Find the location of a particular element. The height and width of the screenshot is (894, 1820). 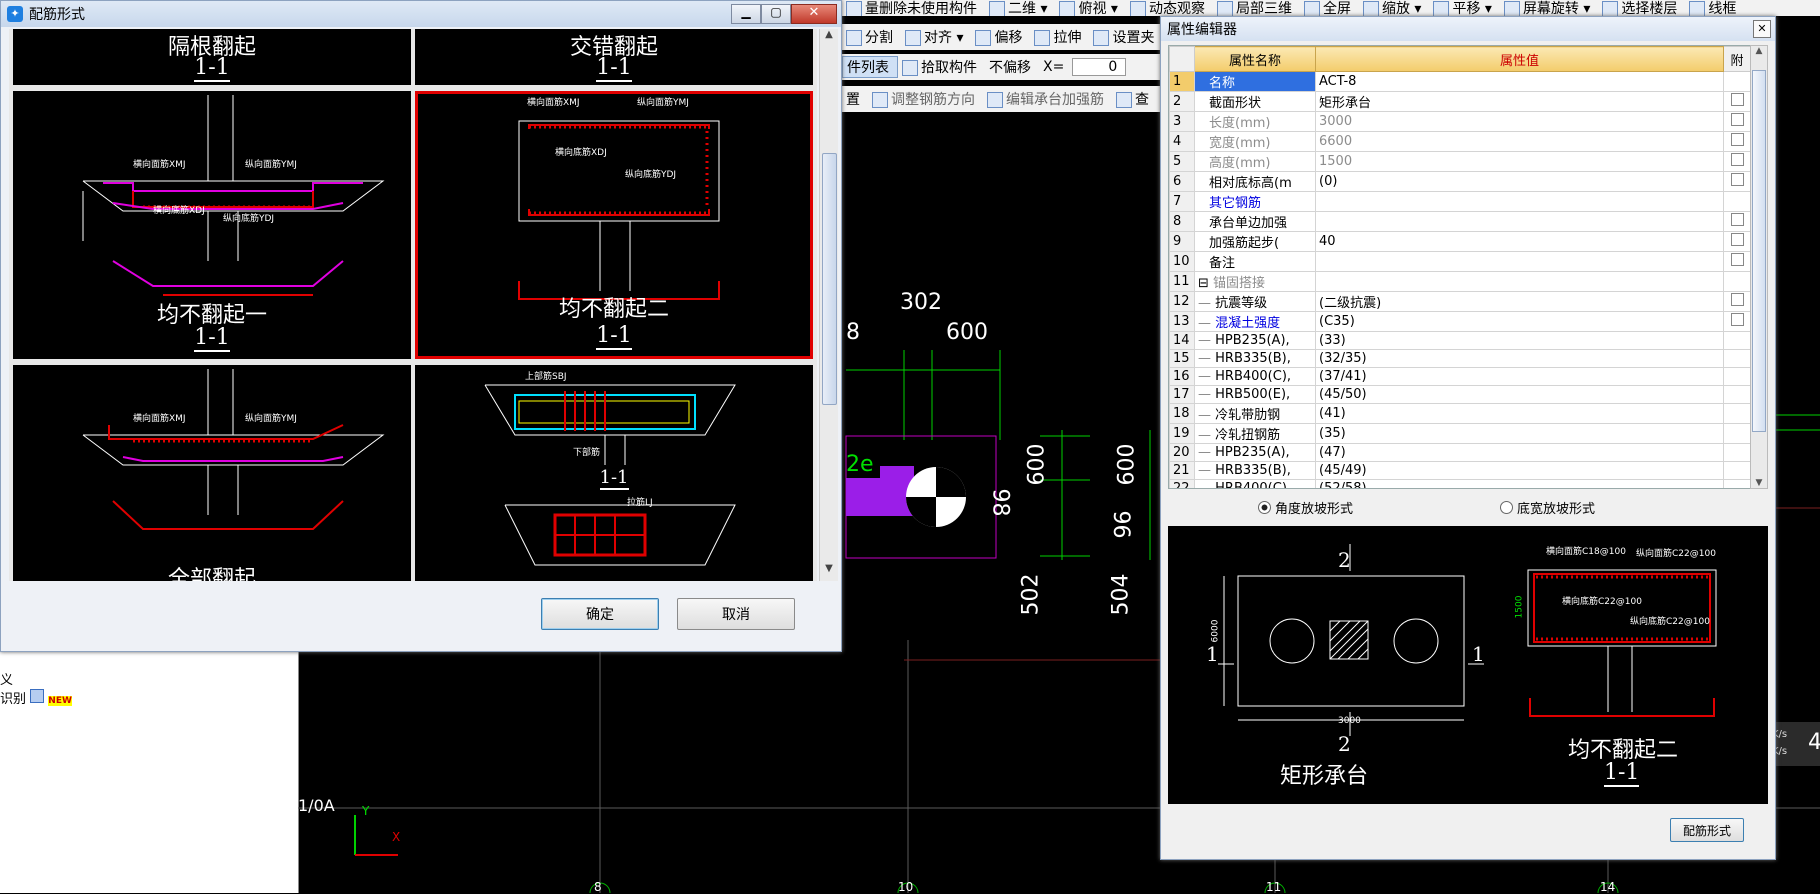

property-row: 8 承台单边加强 is located at coordinates (1460, 221).